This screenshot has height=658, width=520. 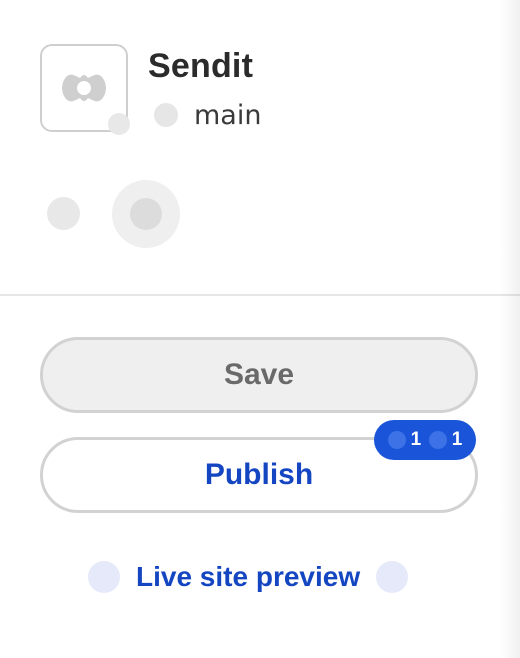 I want to click on user-avatar, so click(x=146, y=214).